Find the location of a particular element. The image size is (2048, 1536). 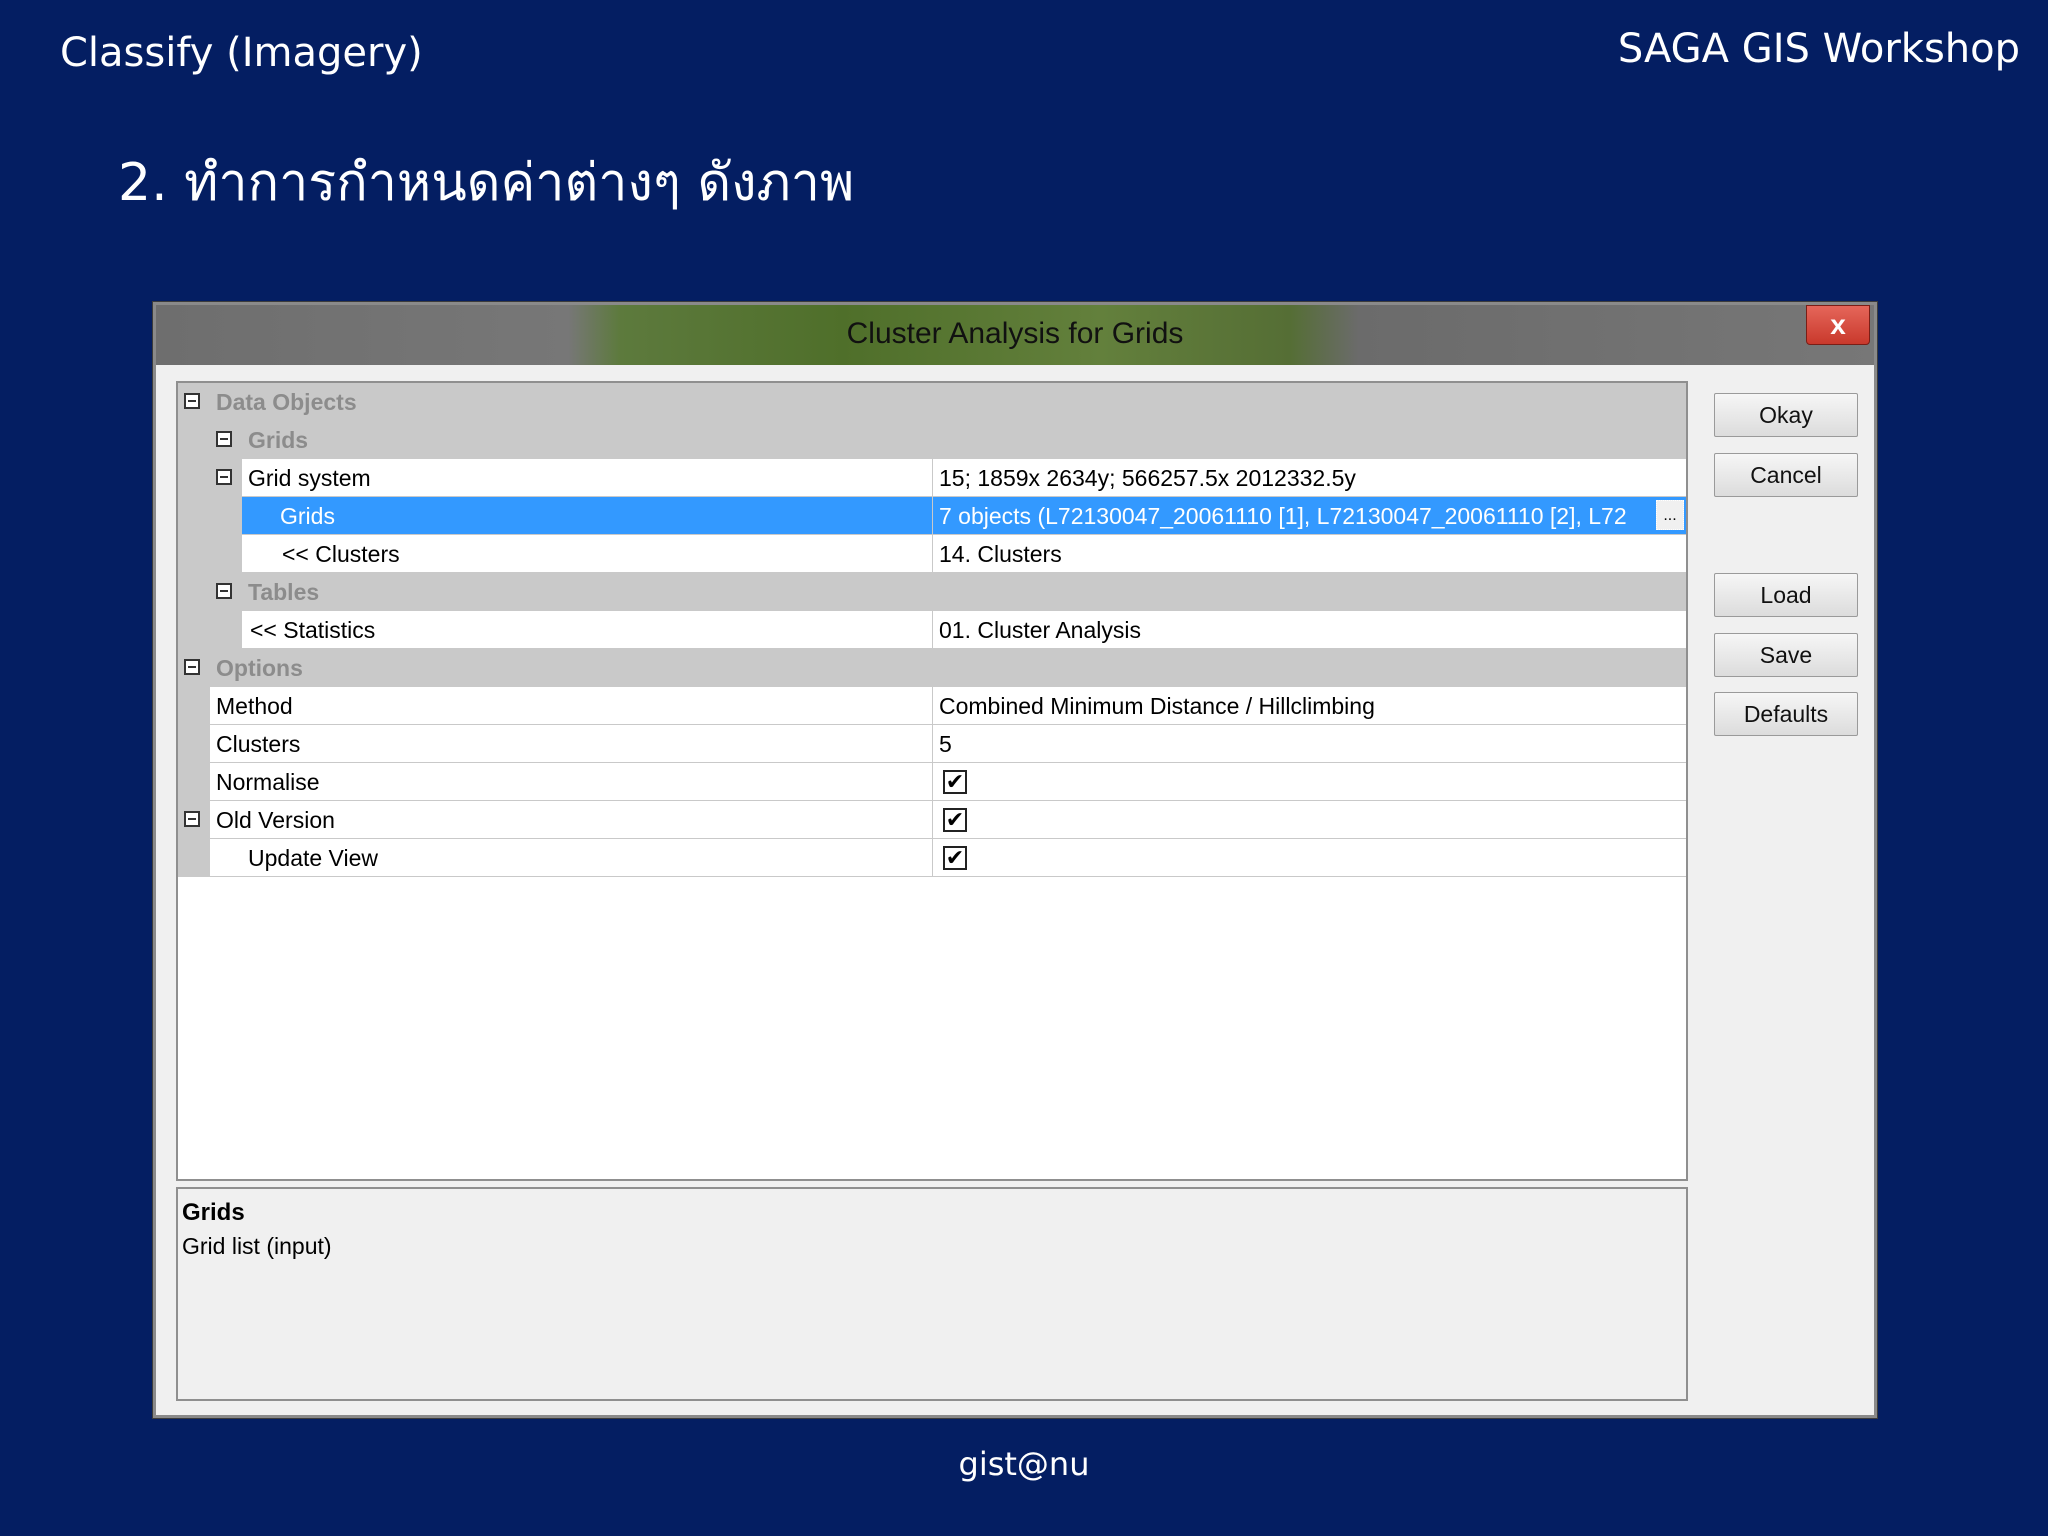

category-label: Tables is located at coordinates (284, 592).